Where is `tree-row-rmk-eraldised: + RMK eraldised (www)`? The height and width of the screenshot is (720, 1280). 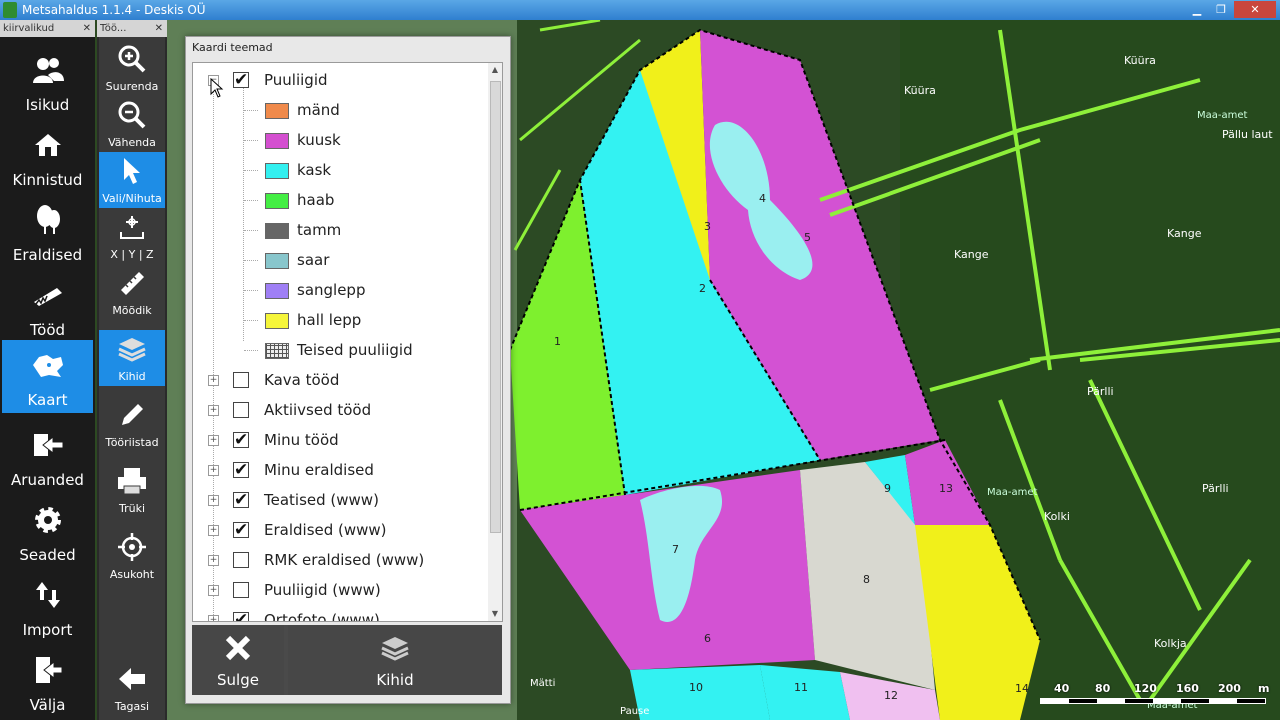 tree-row-rmk-eraldised: + RMK eraldised (www) is located at coordinates (341, 560).